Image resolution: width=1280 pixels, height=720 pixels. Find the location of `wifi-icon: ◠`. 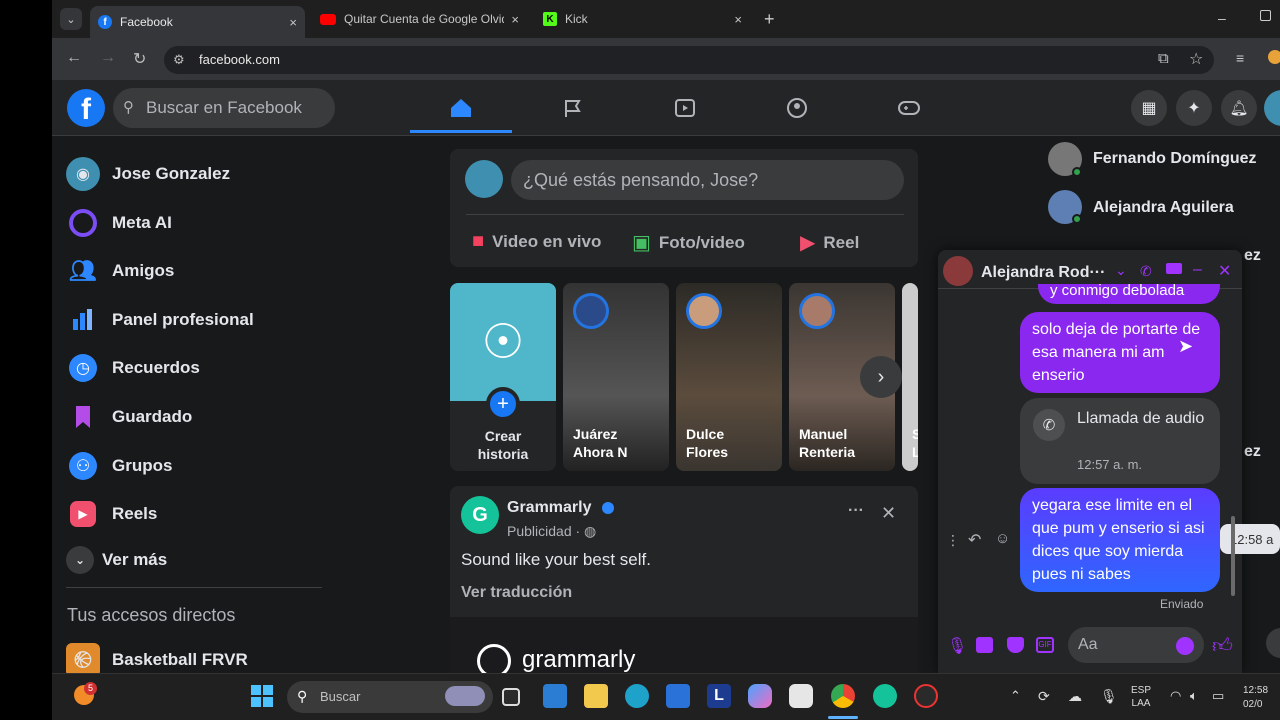

wifi-icon: ◠ is located at coordinates (1175, 696).